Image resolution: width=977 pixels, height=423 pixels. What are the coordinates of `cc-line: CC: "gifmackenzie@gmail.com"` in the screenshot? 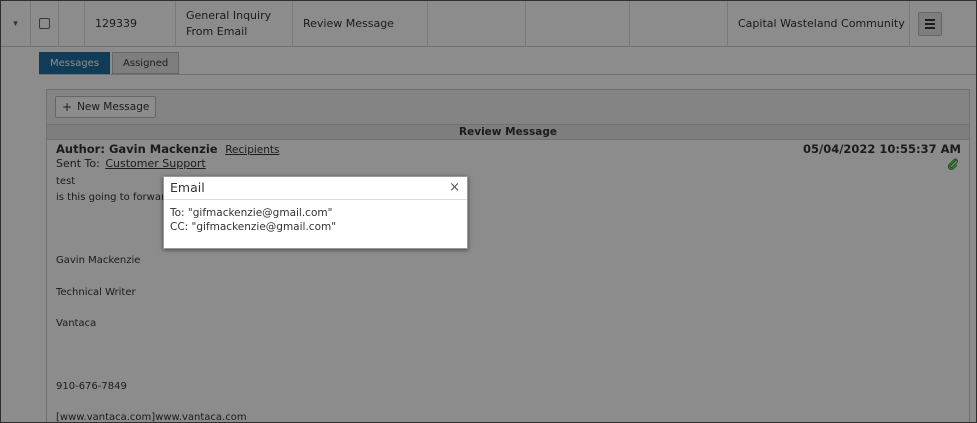 It's located at (253, 227).